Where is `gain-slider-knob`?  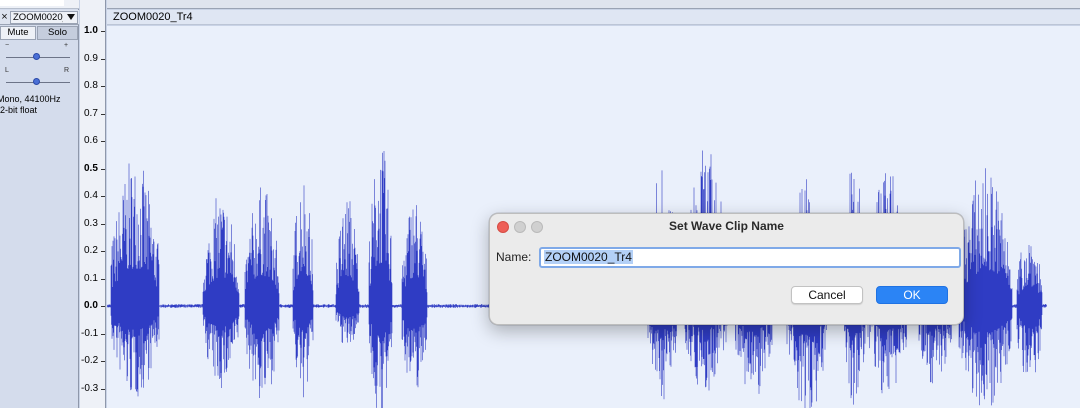
gain-slider-knob is located at coordinates (36, 56).